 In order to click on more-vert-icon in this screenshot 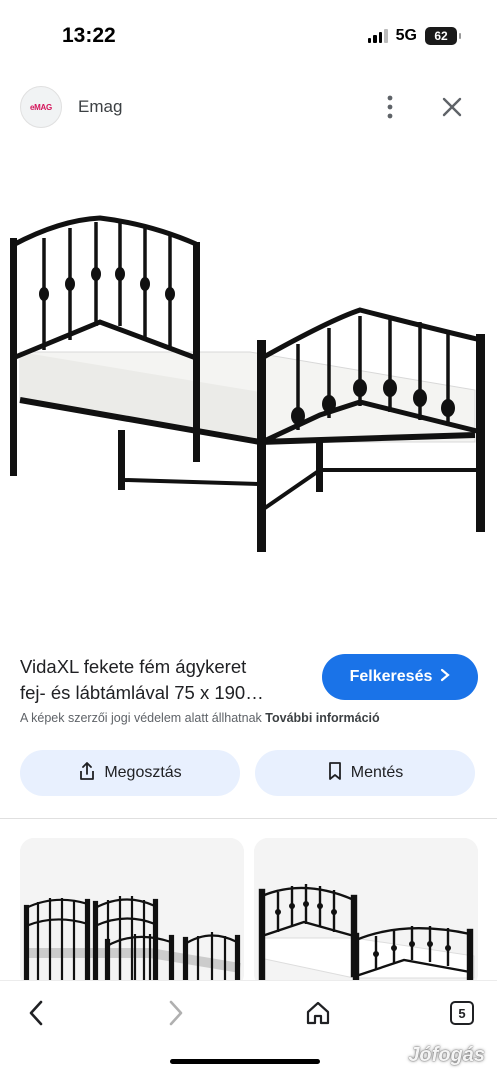, I will do `click(390, 107)`.